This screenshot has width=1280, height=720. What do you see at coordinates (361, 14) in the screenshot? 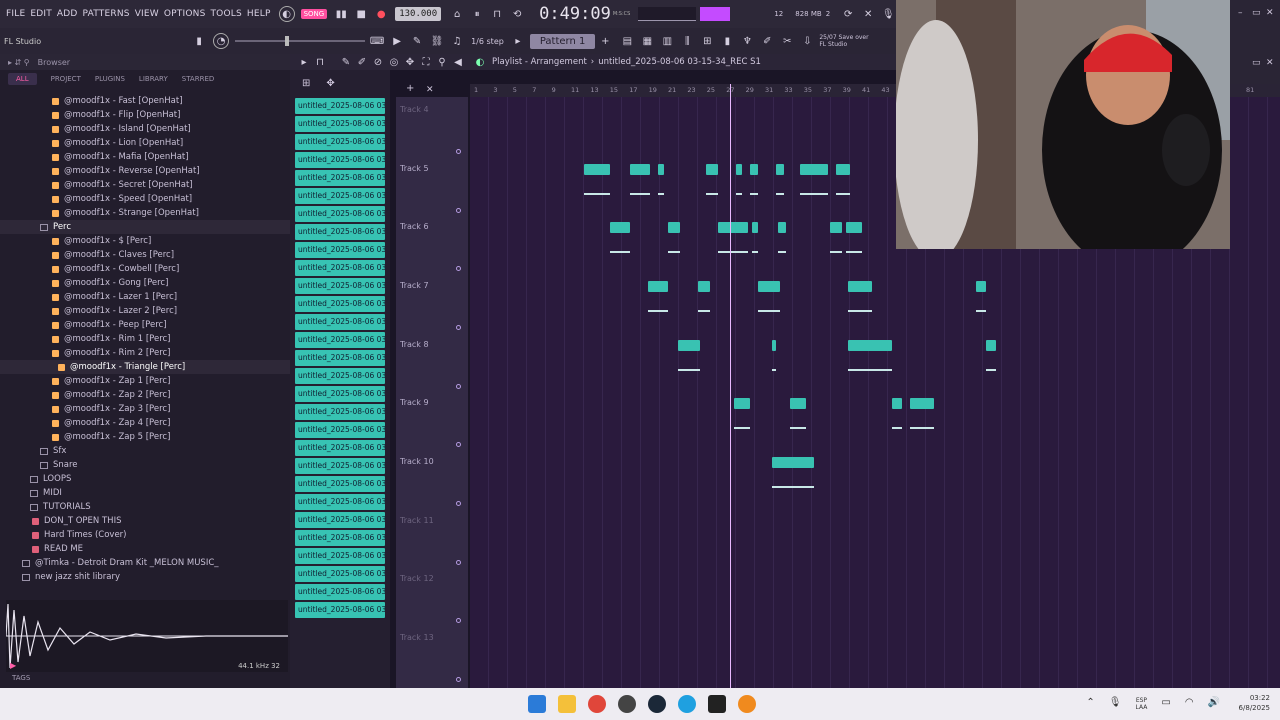
I see `stop-icon: ■` at bounding box center [361, 14].